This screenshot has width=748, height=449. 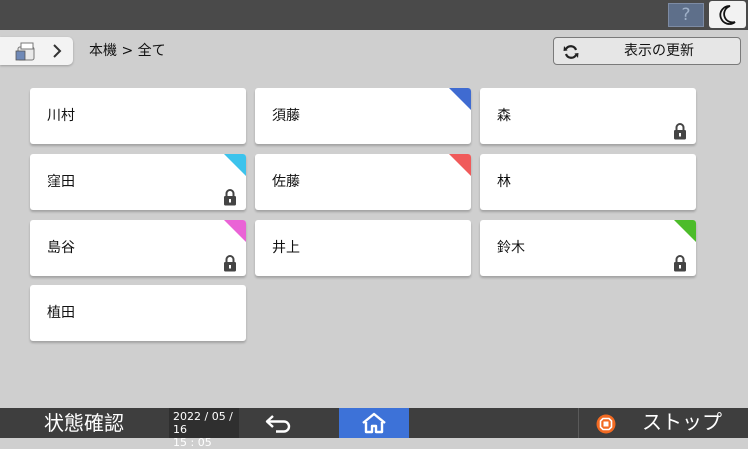 What do you see at coordinates (286, 116) in the screenshot?
I see `tile-name: 須藤` at bounding box center [286, 116].